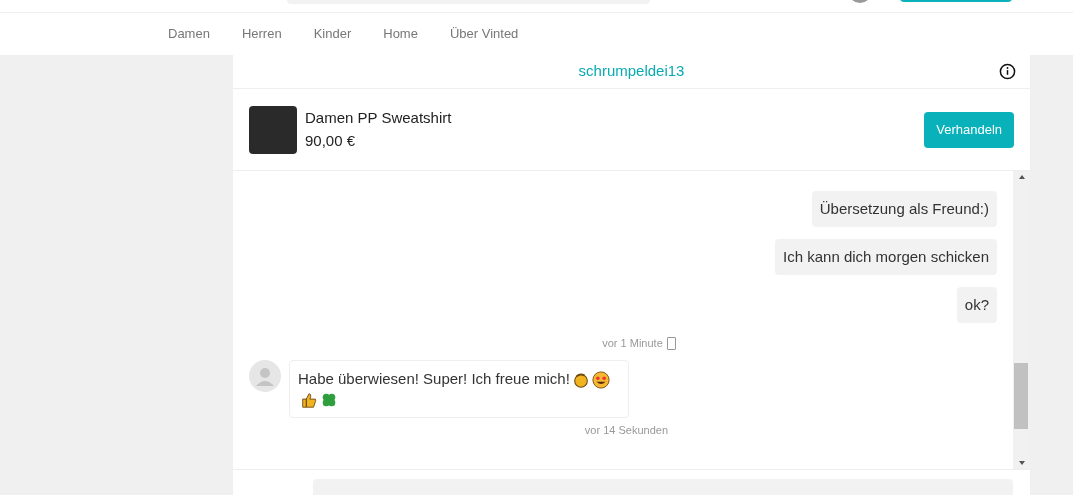 This screenshot has height=495, width=1073. What do you see at coordinates (1021, 463) in the screenshot?
I see `scroll-down-icon` at bounding box center [1021, 463].